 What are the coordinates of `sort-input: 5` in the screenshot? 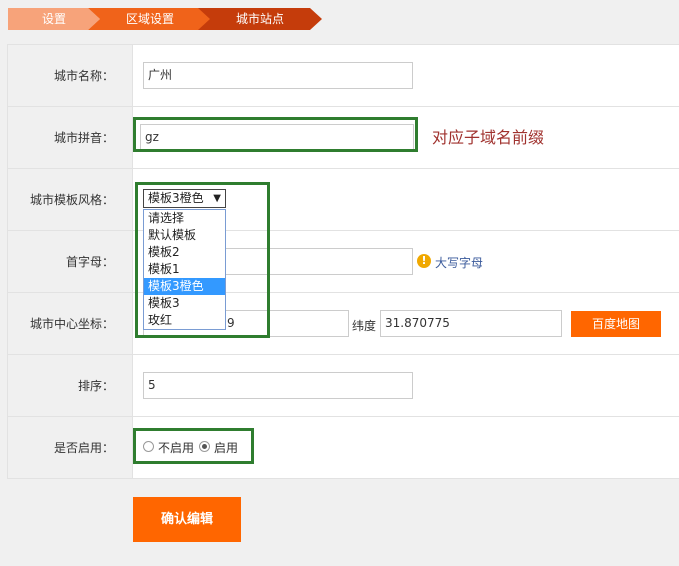 It's located at (278, 385).